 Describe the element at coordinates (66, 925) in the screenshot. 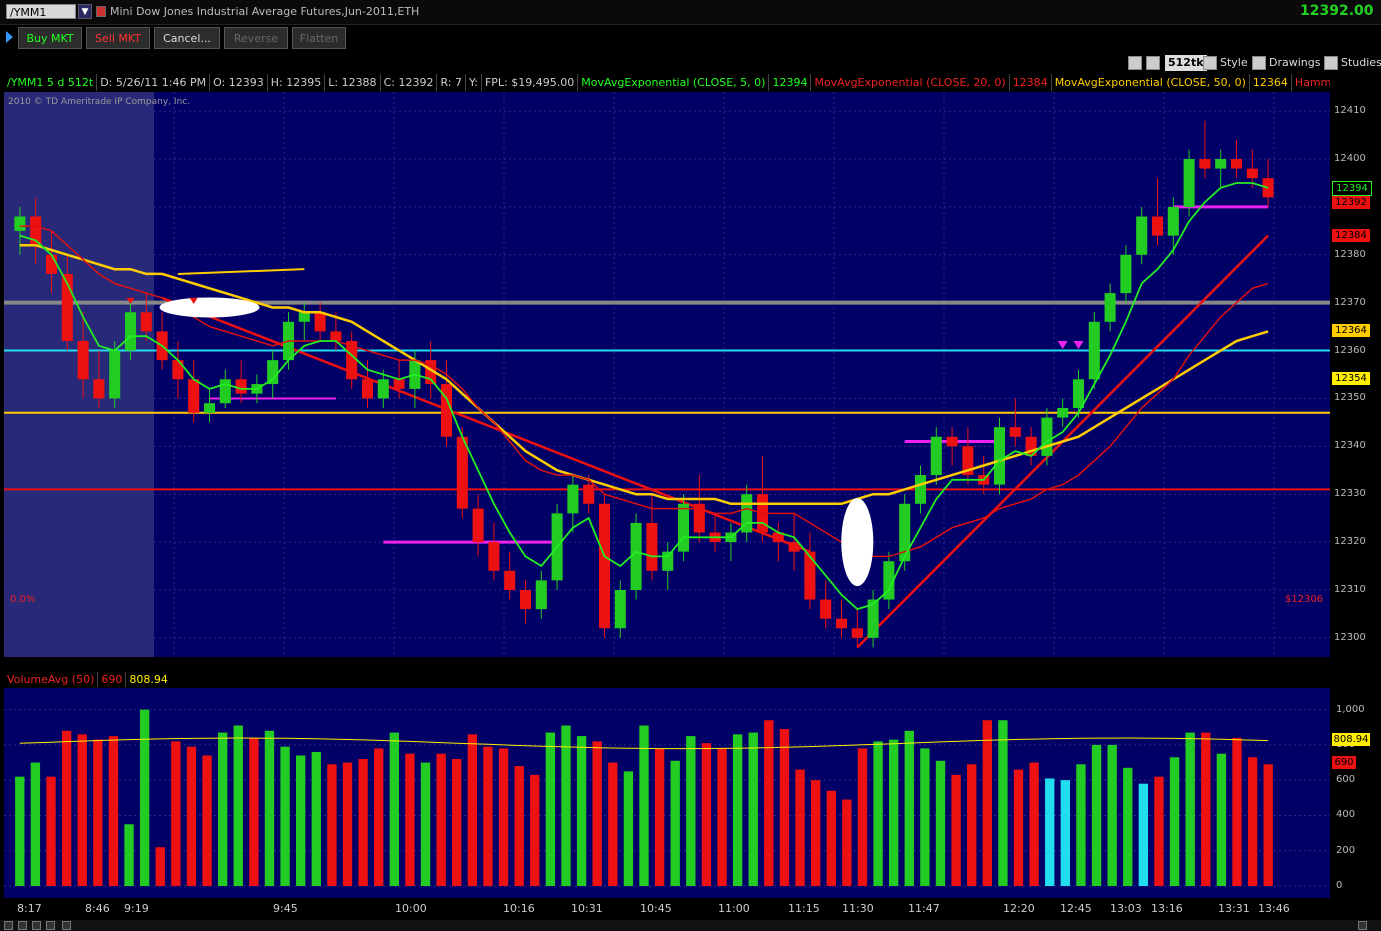

I see `scroll-left-icon` at that location.